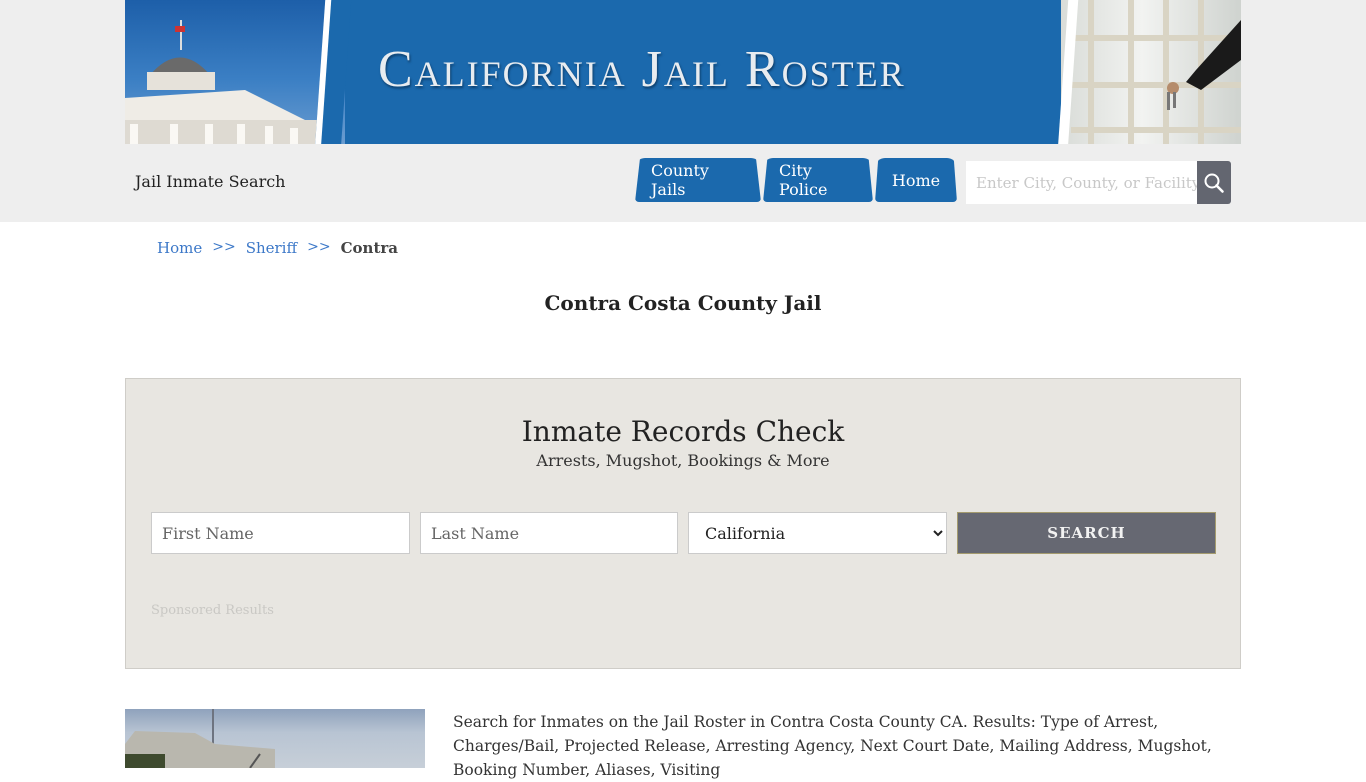 The width and height of the screenshot is (1366, 782). Describe the element at coordinates (280, 533) in the screenshot. I see `first-name-input` at that location.